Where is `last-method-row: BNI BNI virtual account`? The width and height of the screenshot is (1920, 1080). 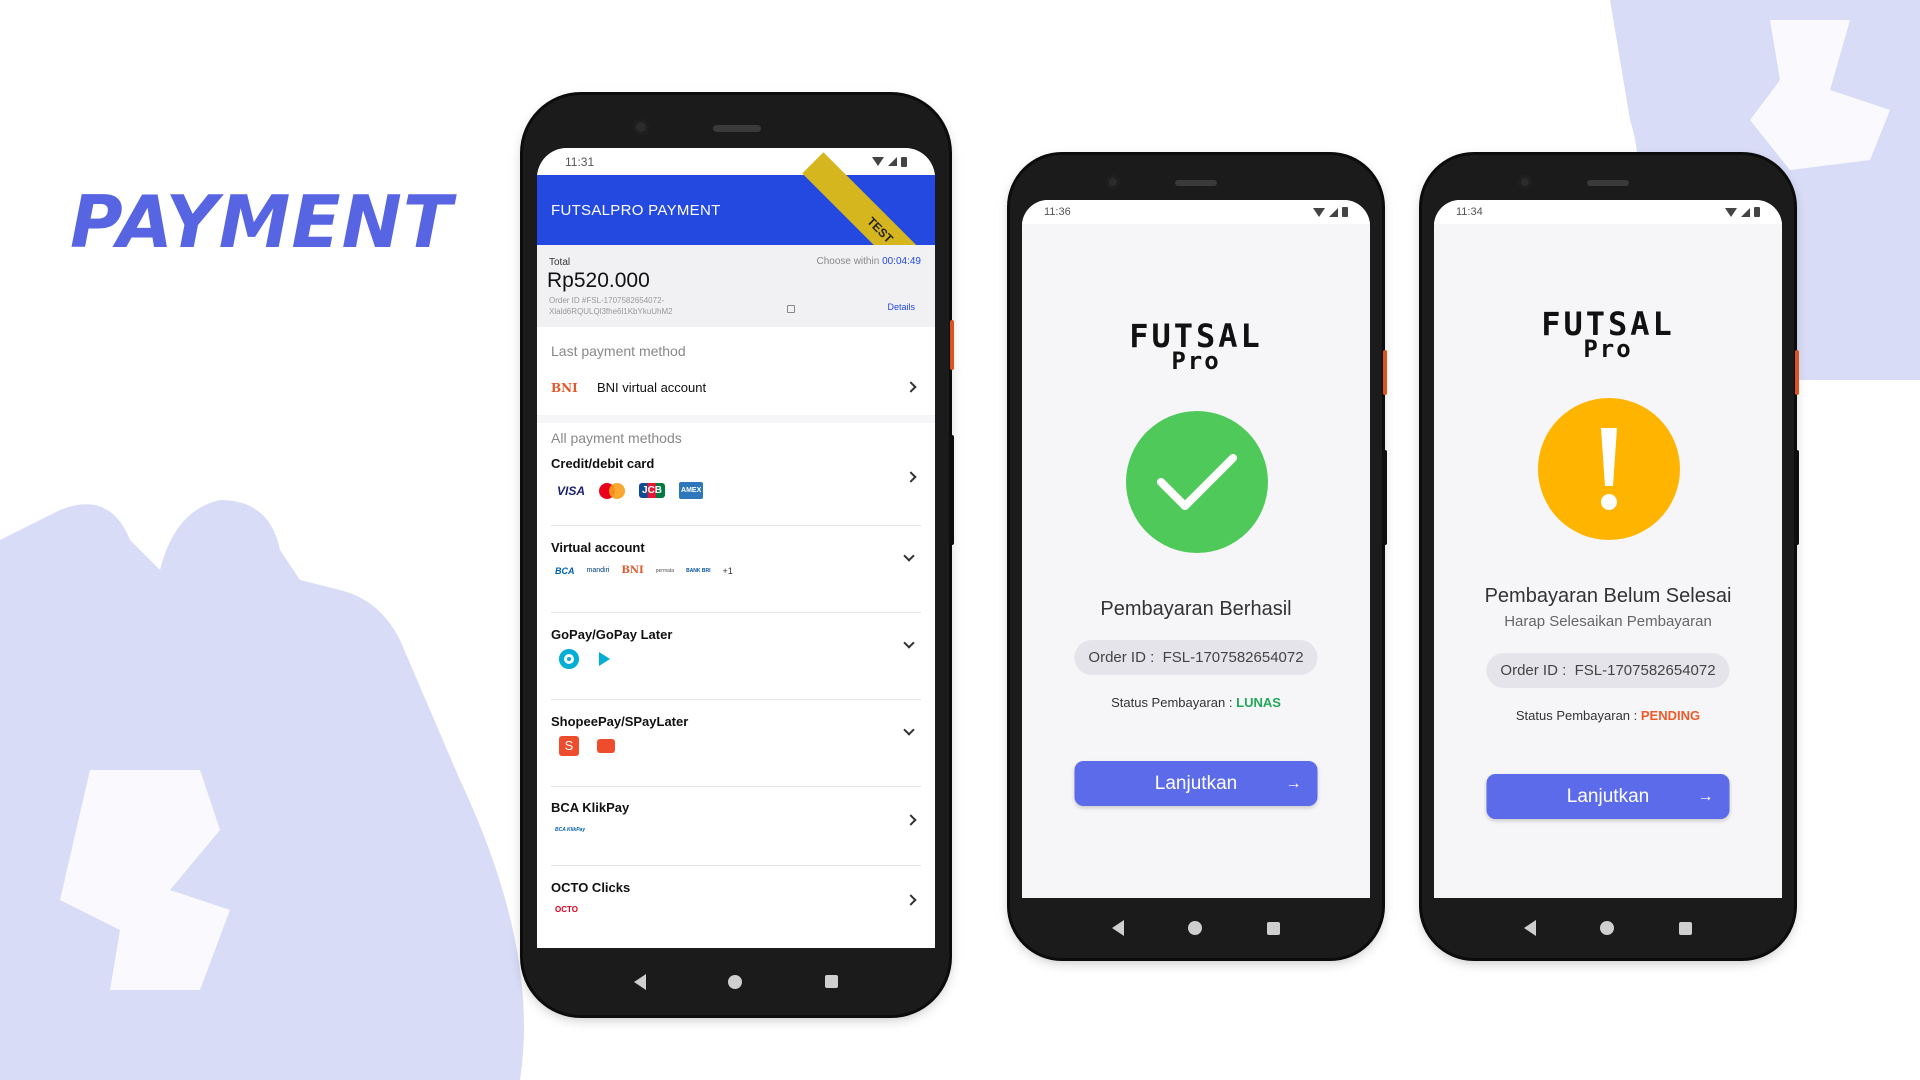 last-method-row: BNI BNI virtual account is located at coordinates (736, 389).